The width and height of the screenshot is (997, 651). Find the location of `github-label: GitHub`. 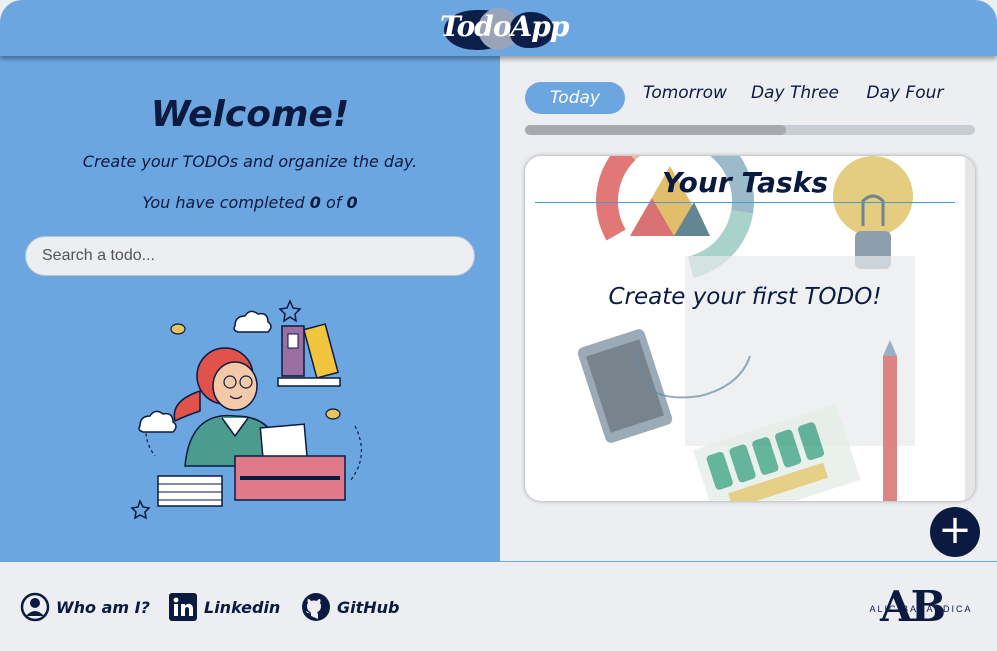

github-label: GitHub is located at coordinates (368, 607).